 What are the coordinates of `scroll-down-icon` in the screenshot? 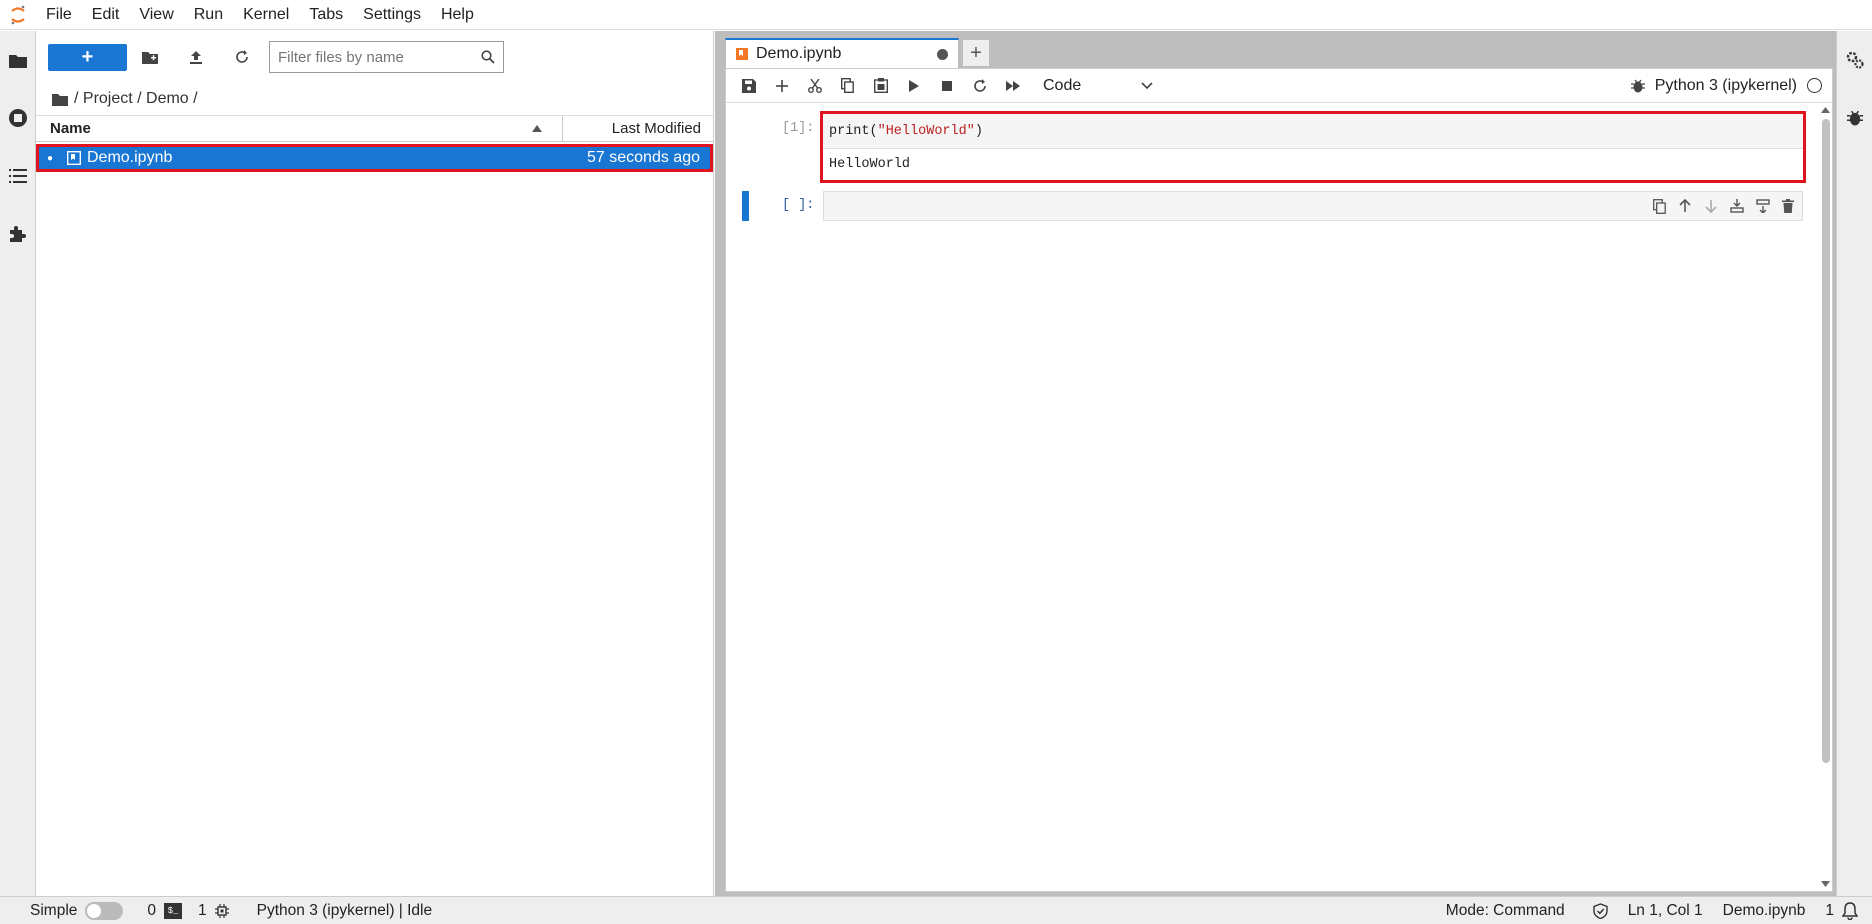 It's located at (1825, 884).